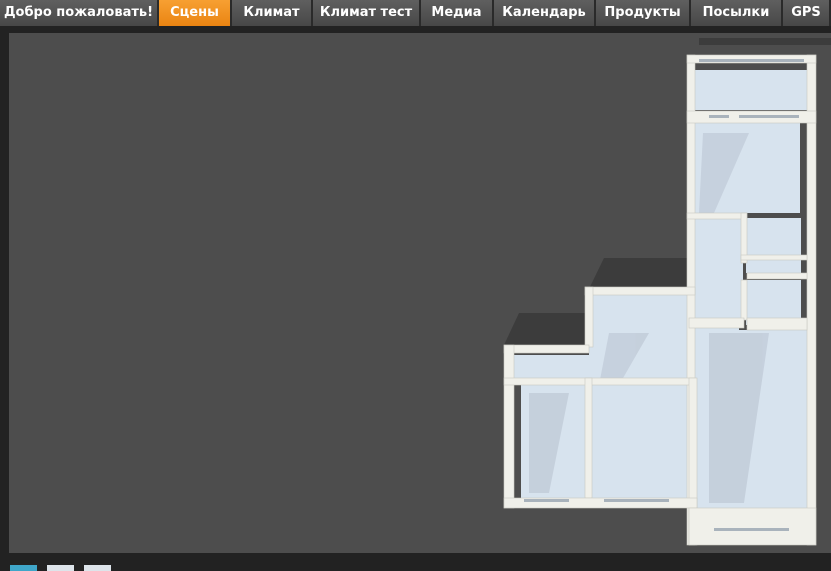 The image size is (831, 571). I want to click on tab-media: Медиа, so click(457, 13).